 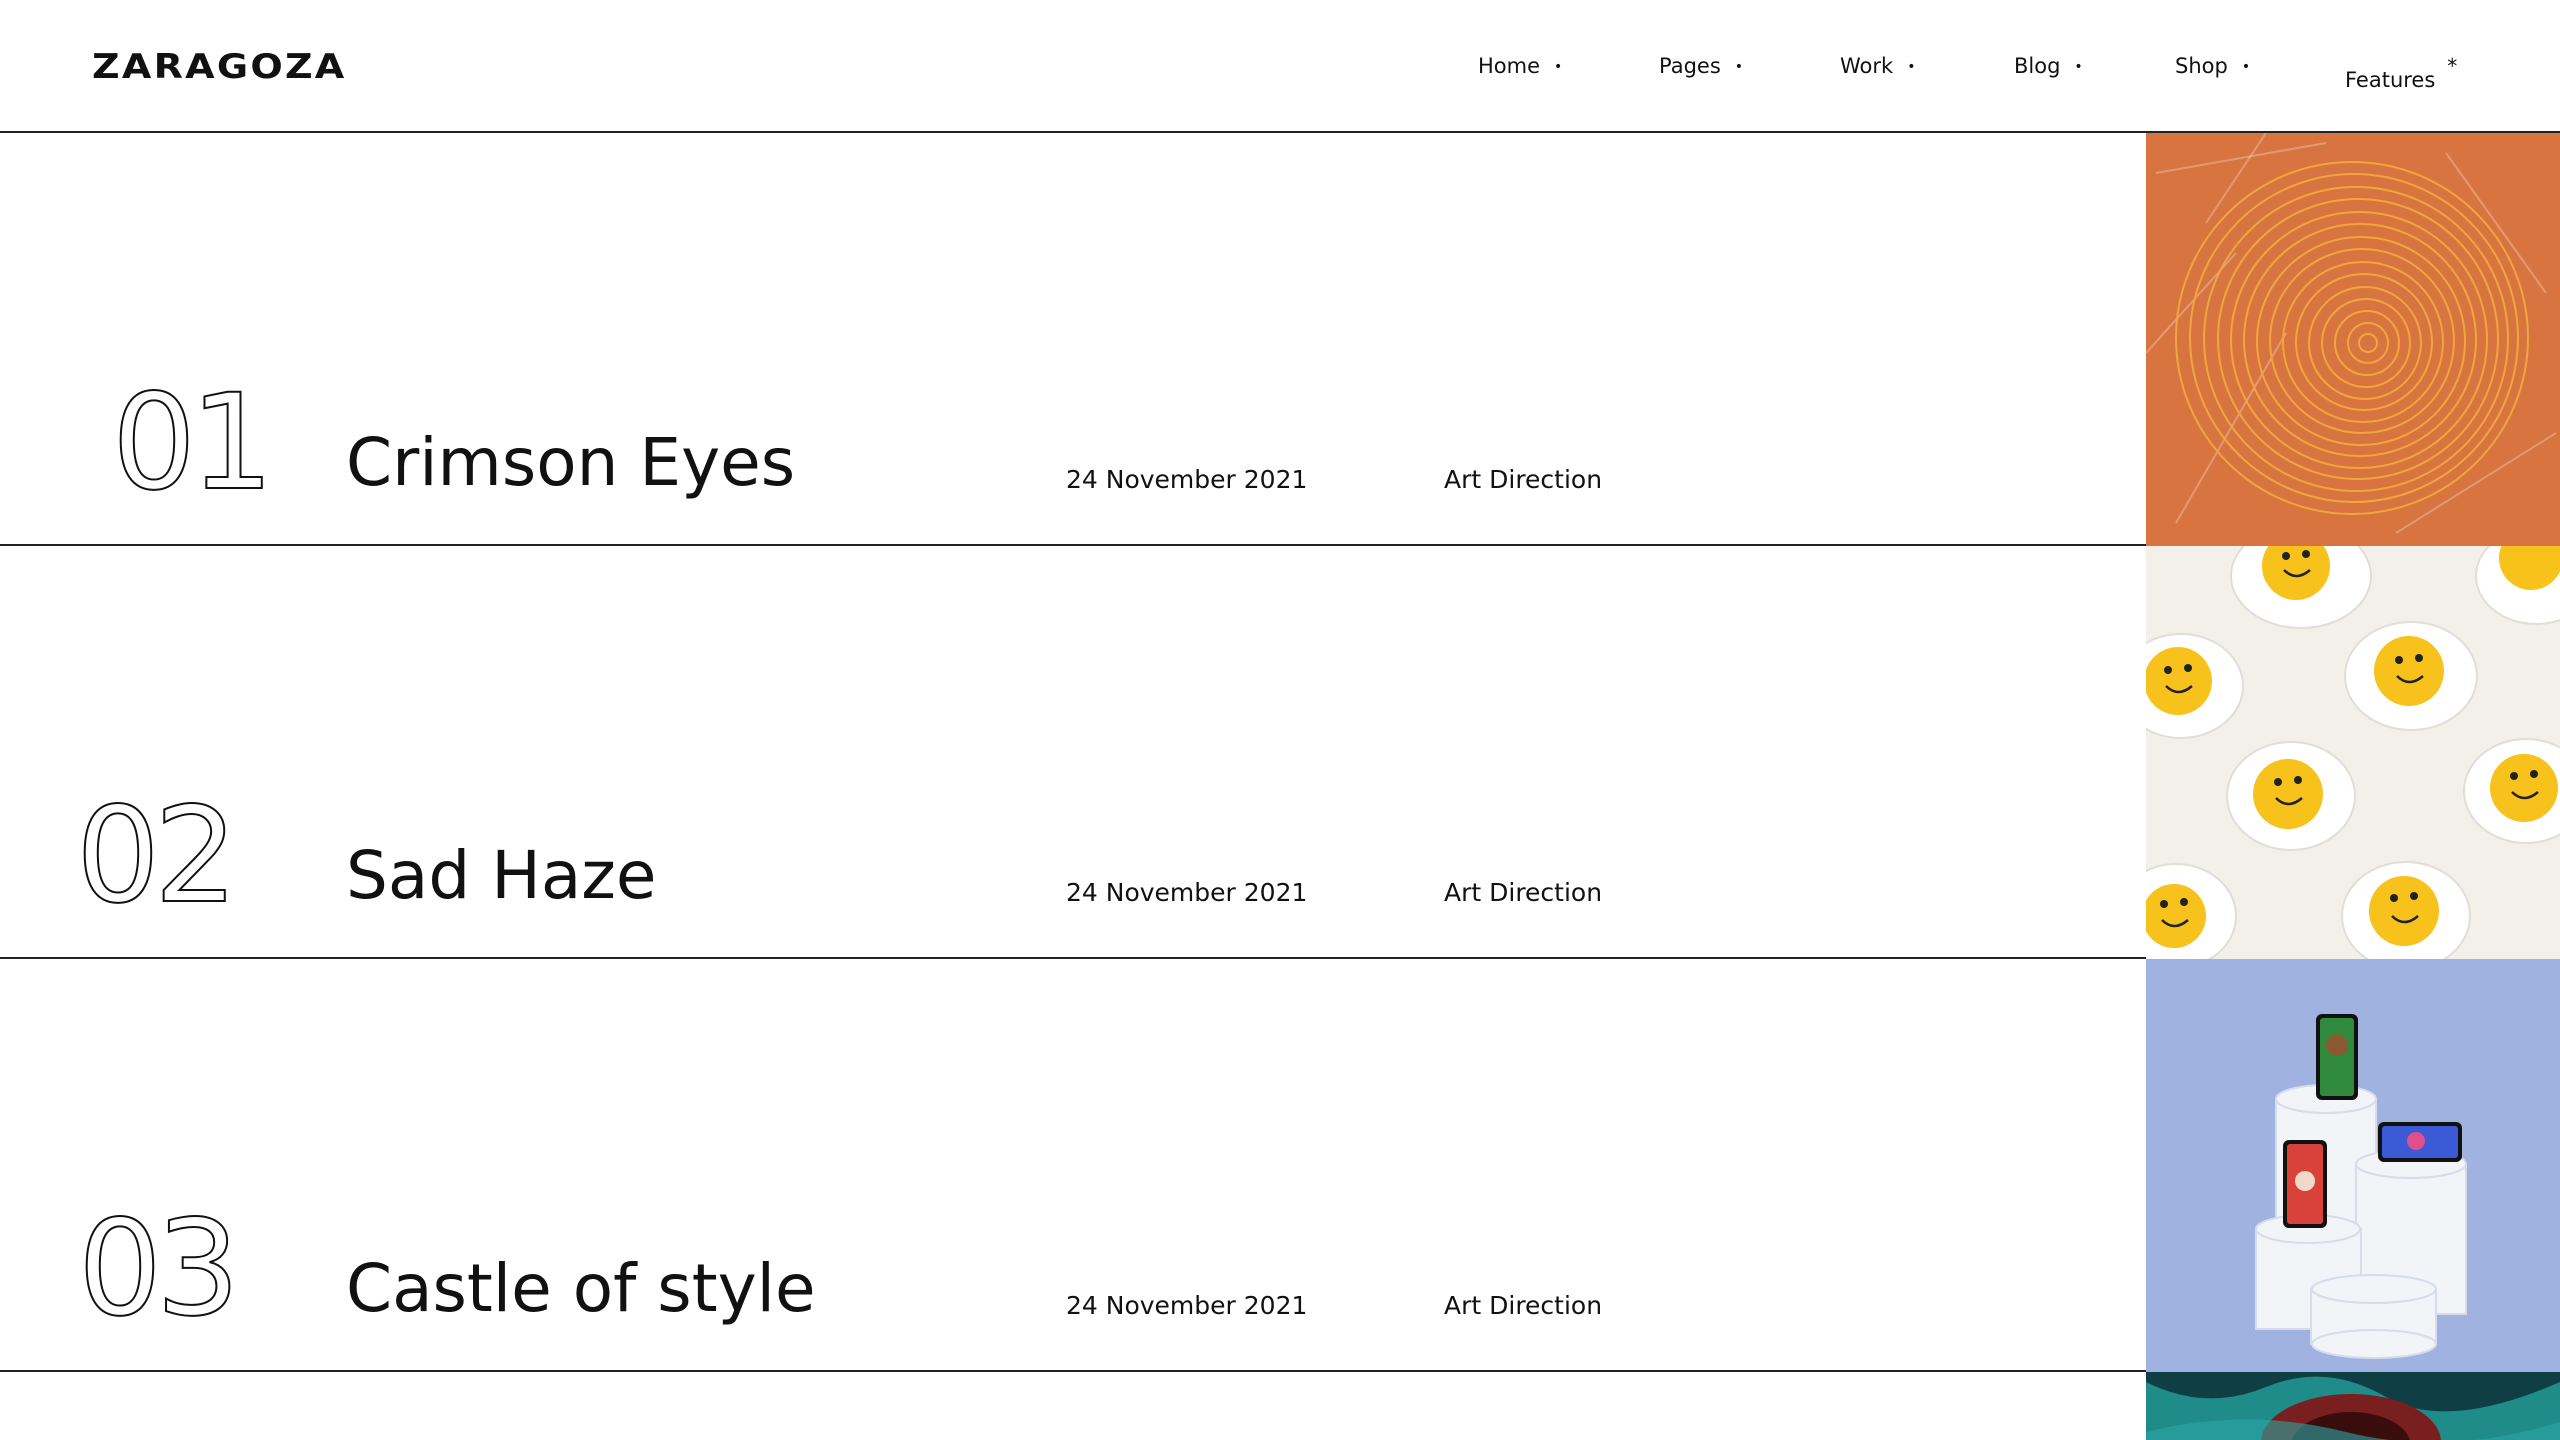 What do you see at coordinates (2353, 339) in the screenshot?
I see `orange-spiral-image` at bounding box center [2353, 339].